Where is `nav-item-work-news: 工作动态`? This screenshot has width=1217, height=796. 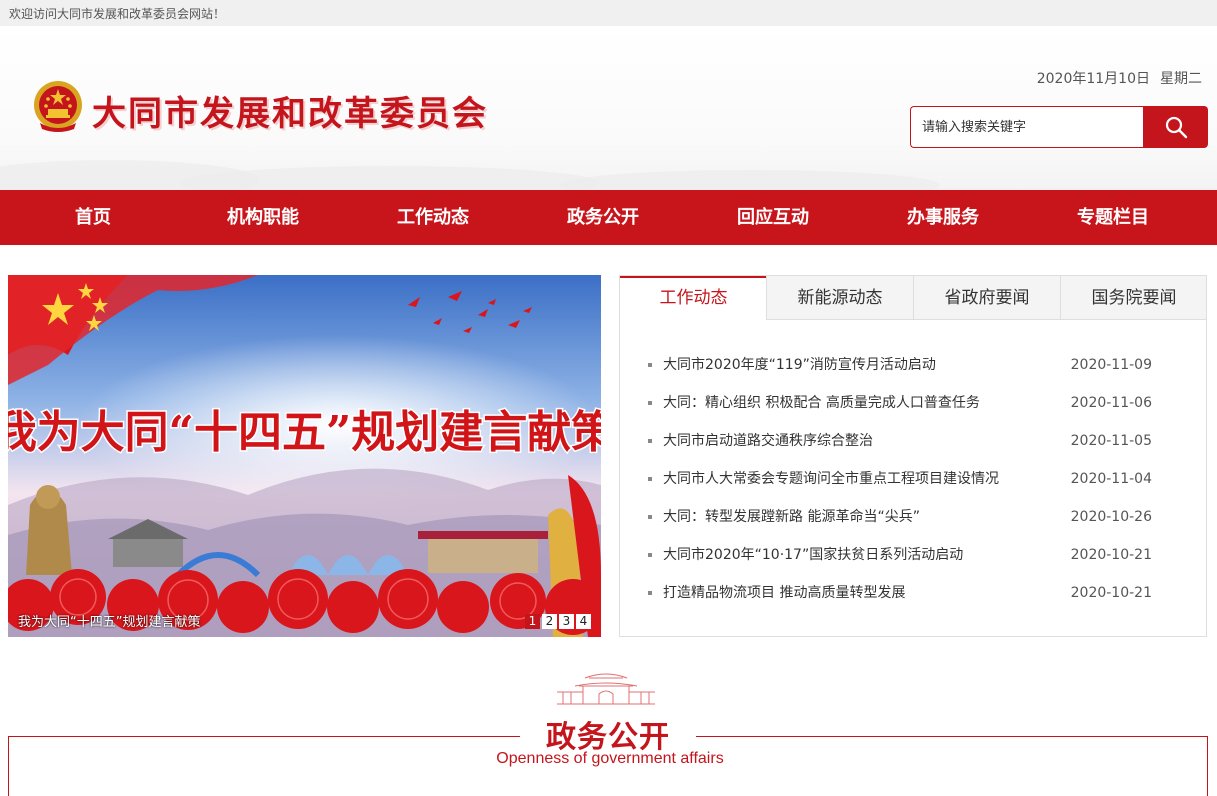
nav-item-work-news: 工作动态 is located at coordinates (433, 217).